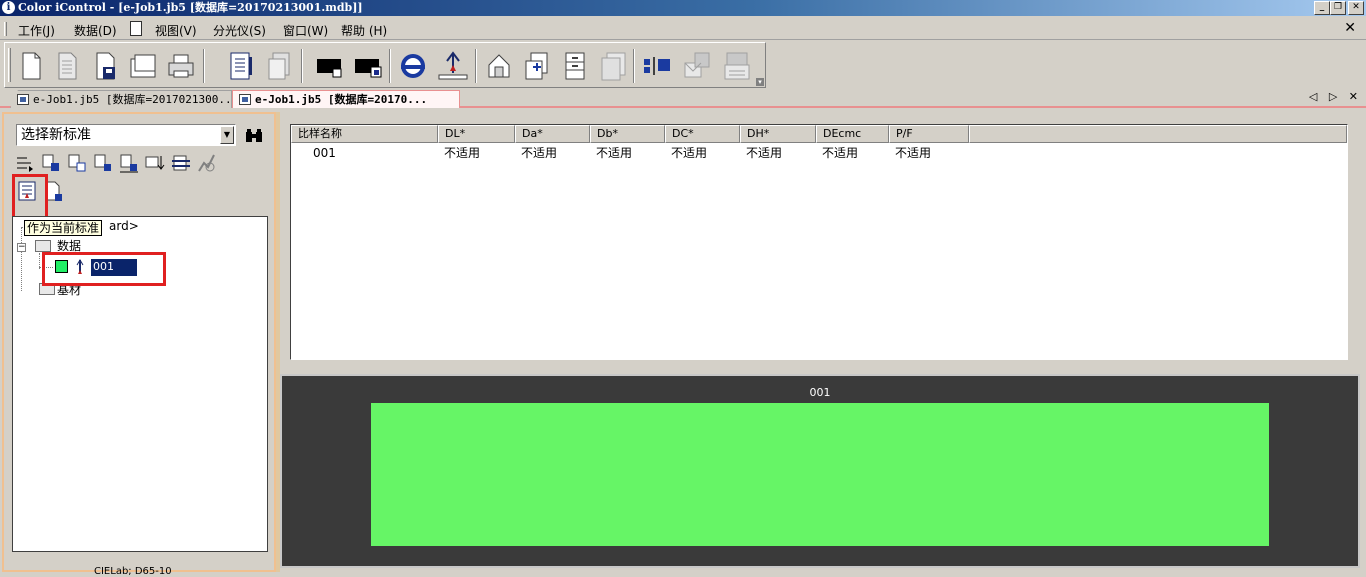 The height and width of the screenshot is (577, 1366). What do you see at coordinates (77, 163) in the screenshot?
I see `copy-standard-icon` at bounding box center [77, 163].